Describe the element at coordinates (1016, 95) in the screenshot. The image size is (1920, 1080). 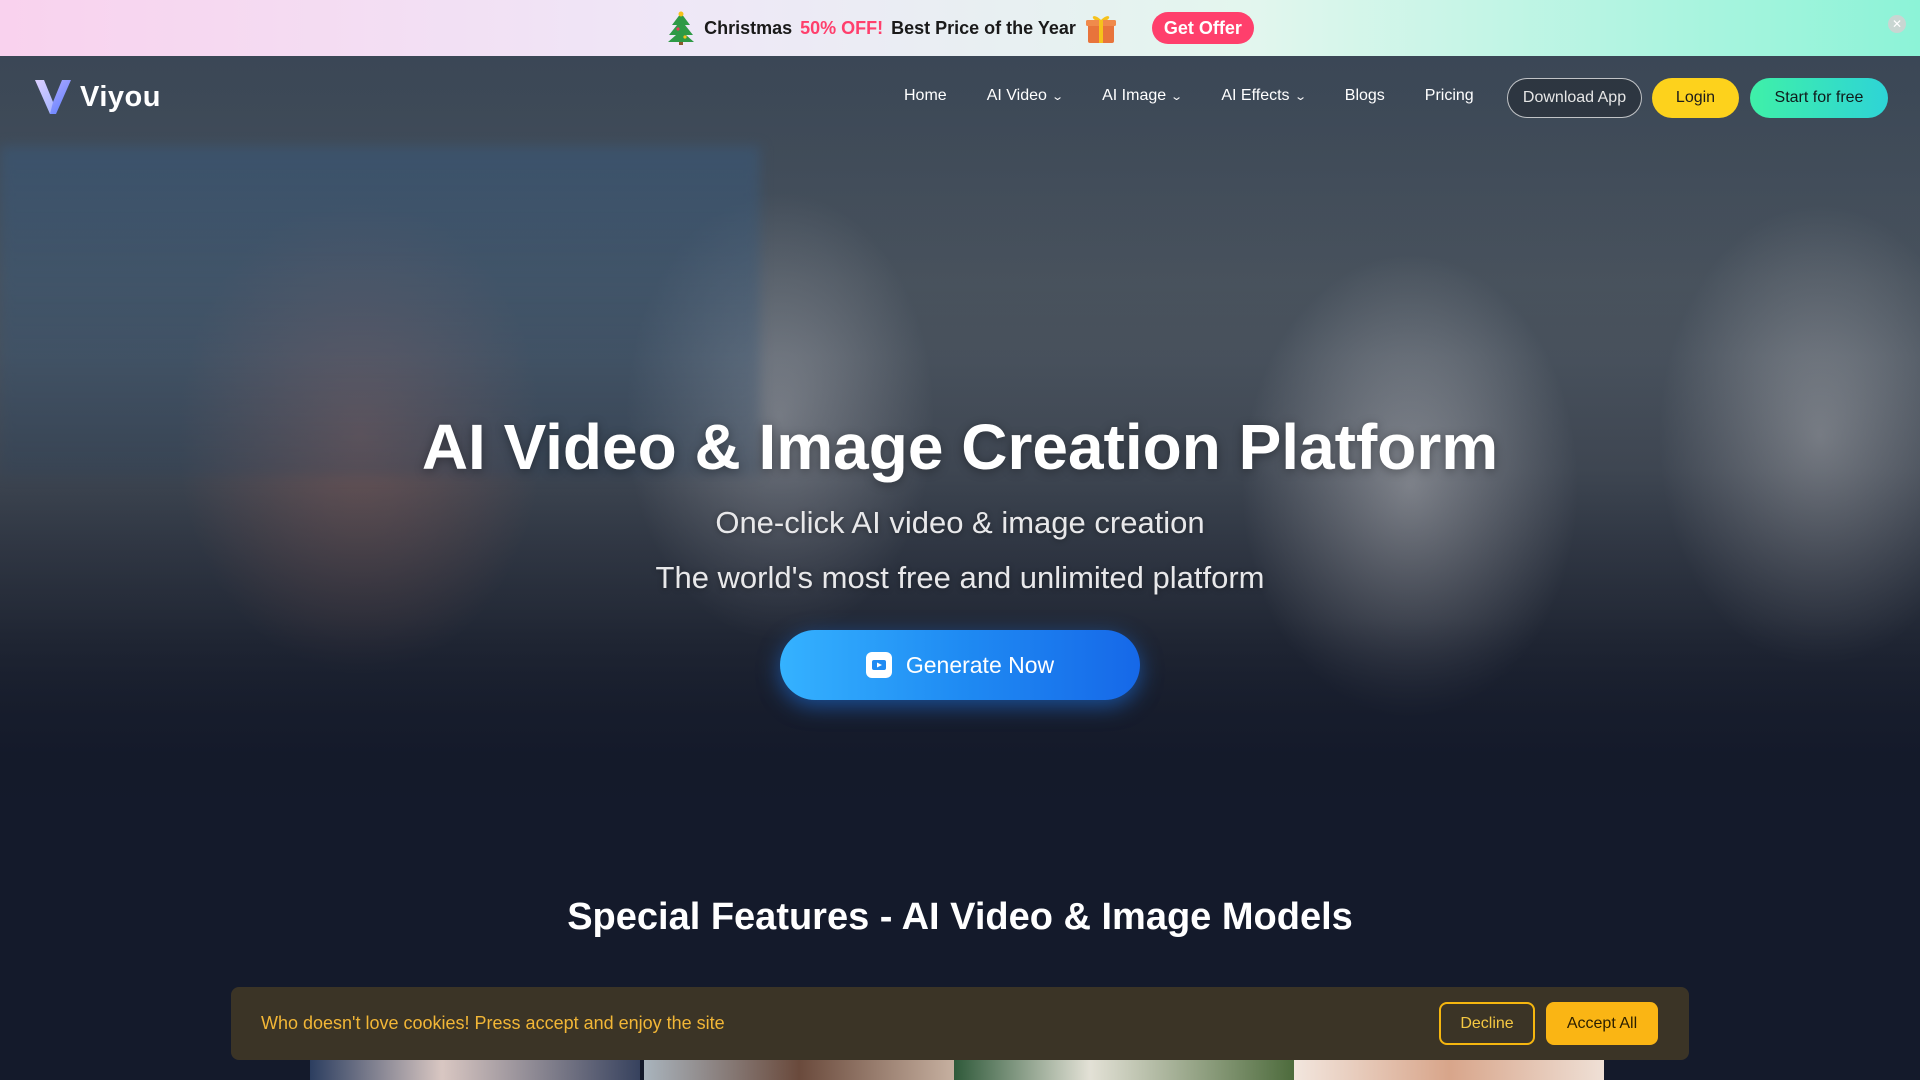
I see `nav-ai-video-label: AI Video` at that location.